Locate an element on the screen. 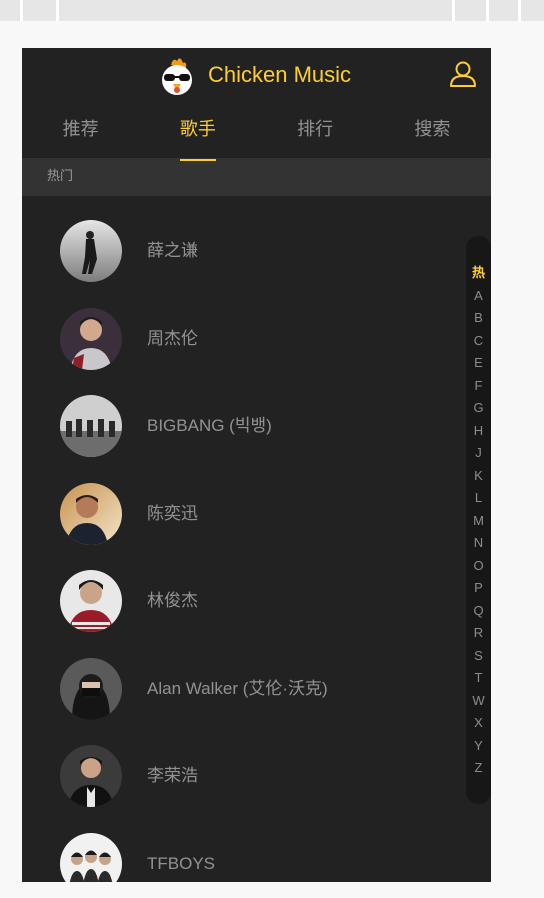 This screenshot has width=544, height=898. tab-label: 推荐 is located at coordinates (80, 129).